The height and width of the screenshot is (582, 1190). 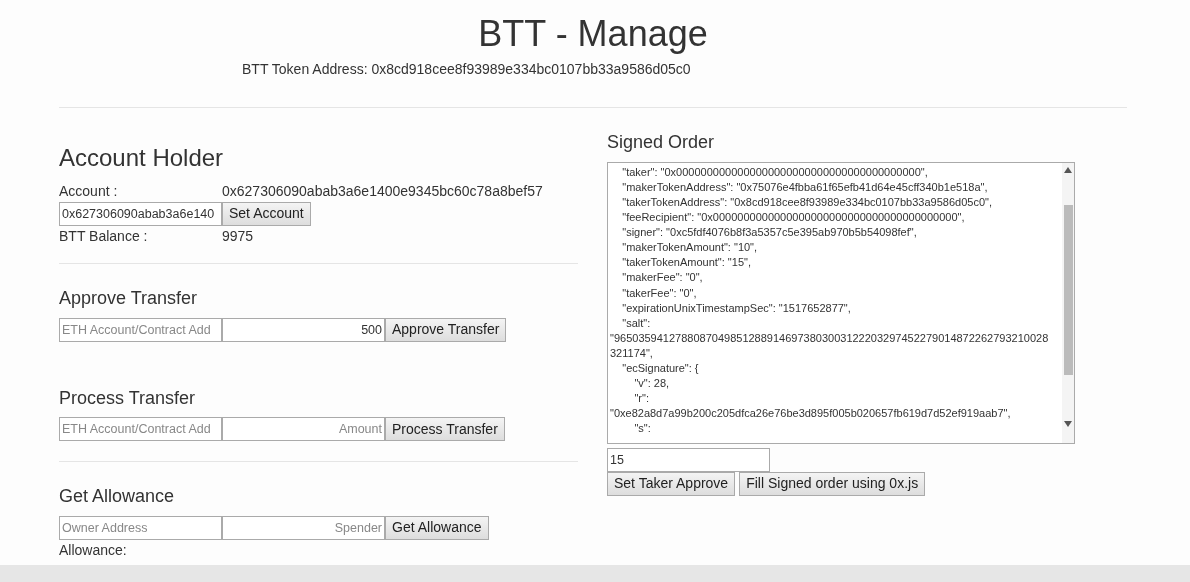 I want to click on account-input: 0x627306090abab3a6e140, so click(x=140, y=214).